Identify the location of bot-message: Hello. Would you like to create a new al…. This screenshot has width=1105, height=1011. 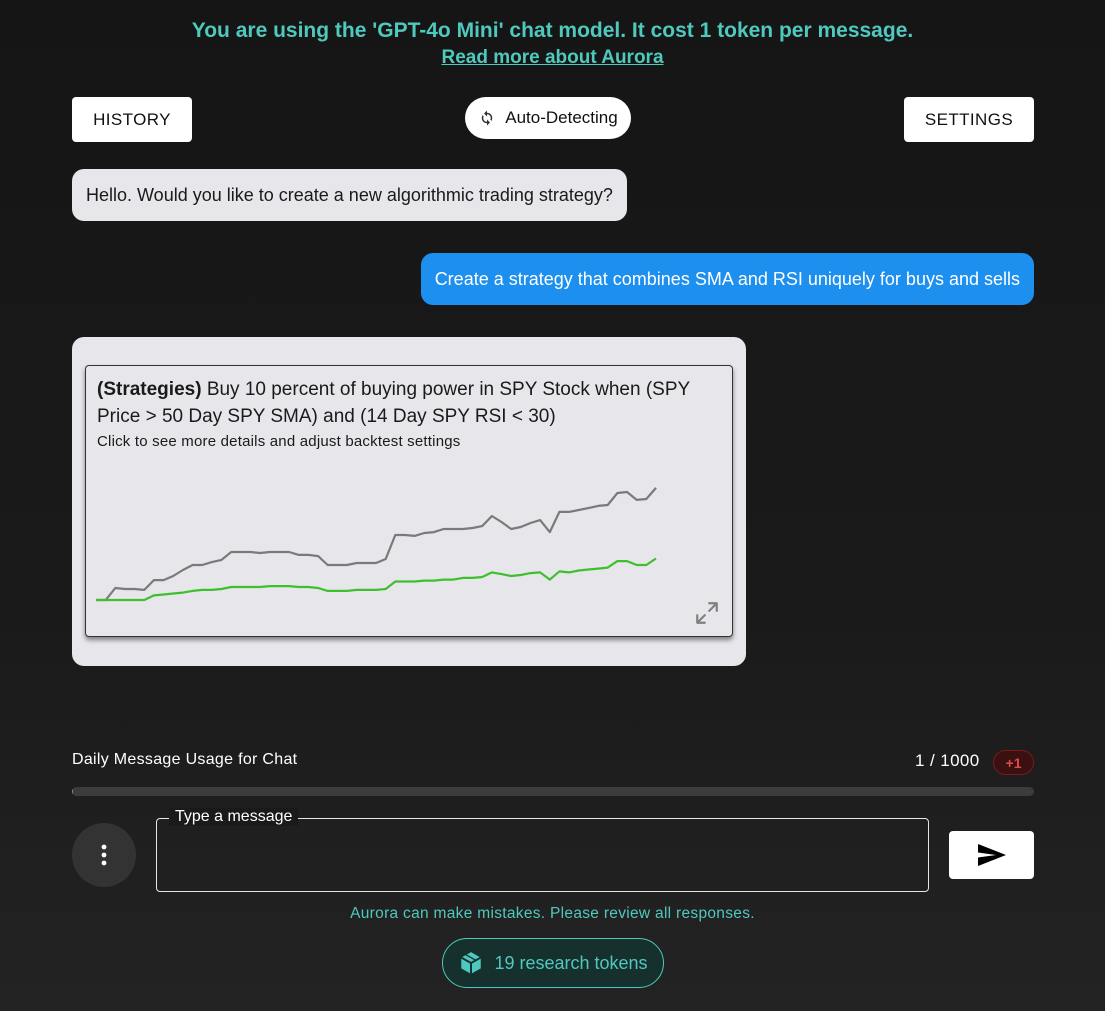
(349, 195).